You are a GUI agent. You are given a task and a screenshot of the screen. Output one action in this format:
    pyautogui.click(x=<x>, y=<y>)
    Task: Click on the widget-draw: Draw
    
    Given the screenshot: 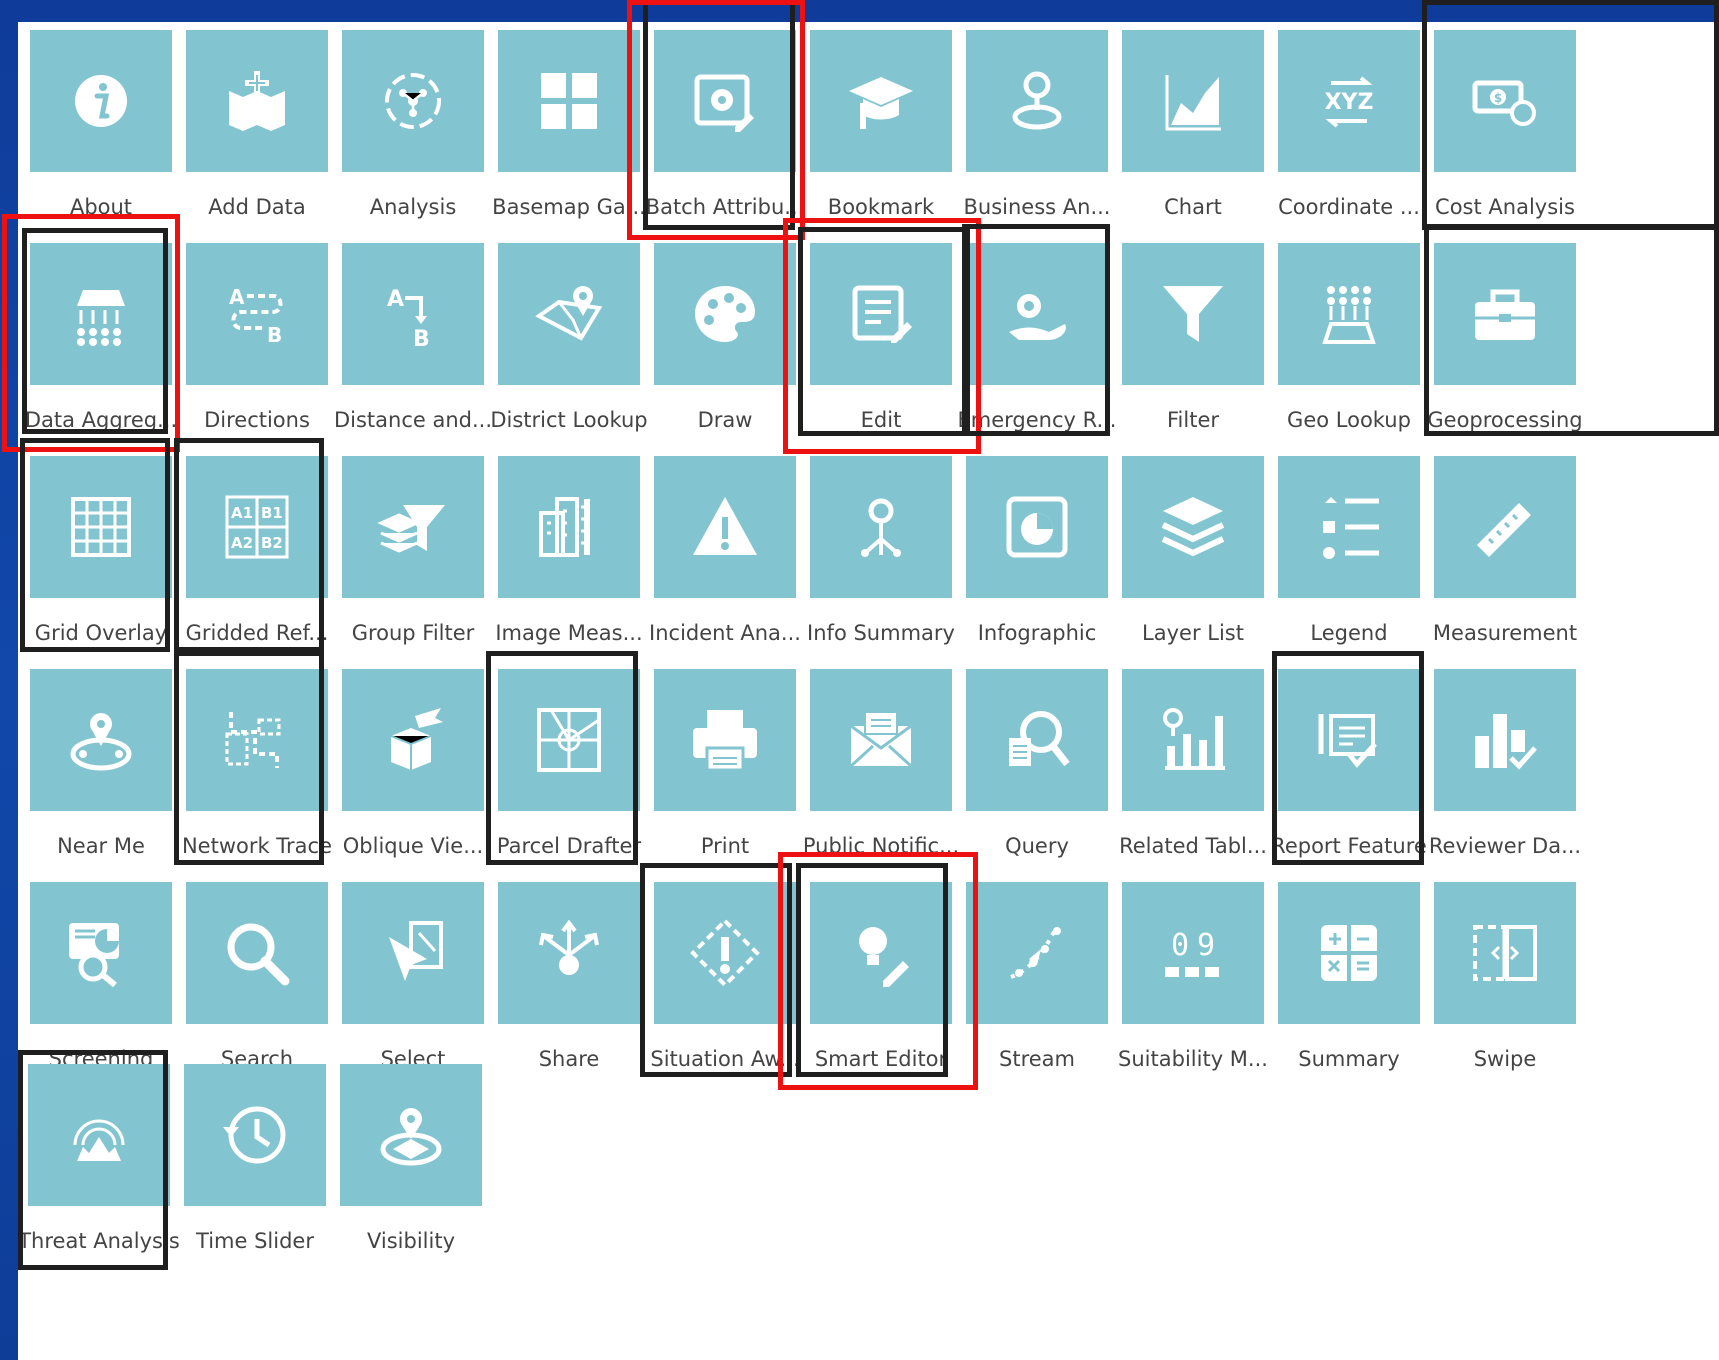 What is the action you would take?
    pyautogui.click(x=725, y=343)
    